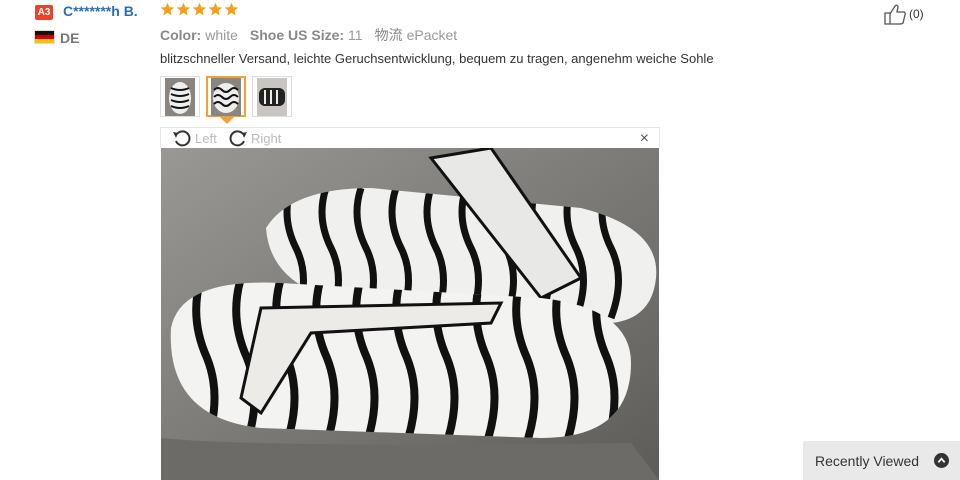 This screenshot has width=960, height=480. What do you see at coordinates (941, 460) in the screenshot?
I see `chevron-up-icon` at bounding box center [941, 460].